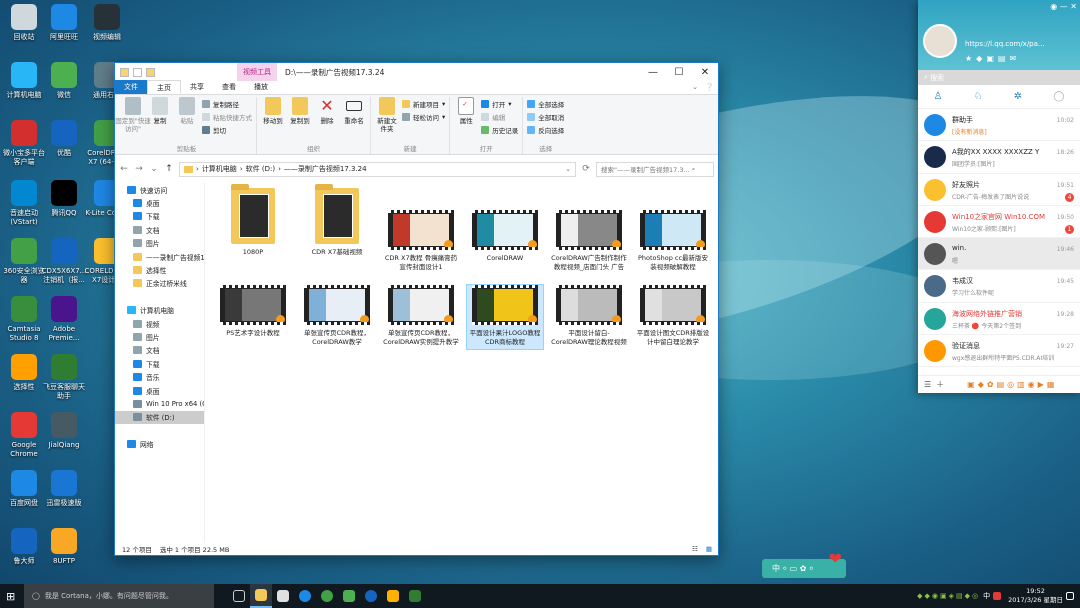  What do you see at coordinates (261, 87) in the screenshot?
I see `tab-play: 播放` at bounding box center [261, 87].